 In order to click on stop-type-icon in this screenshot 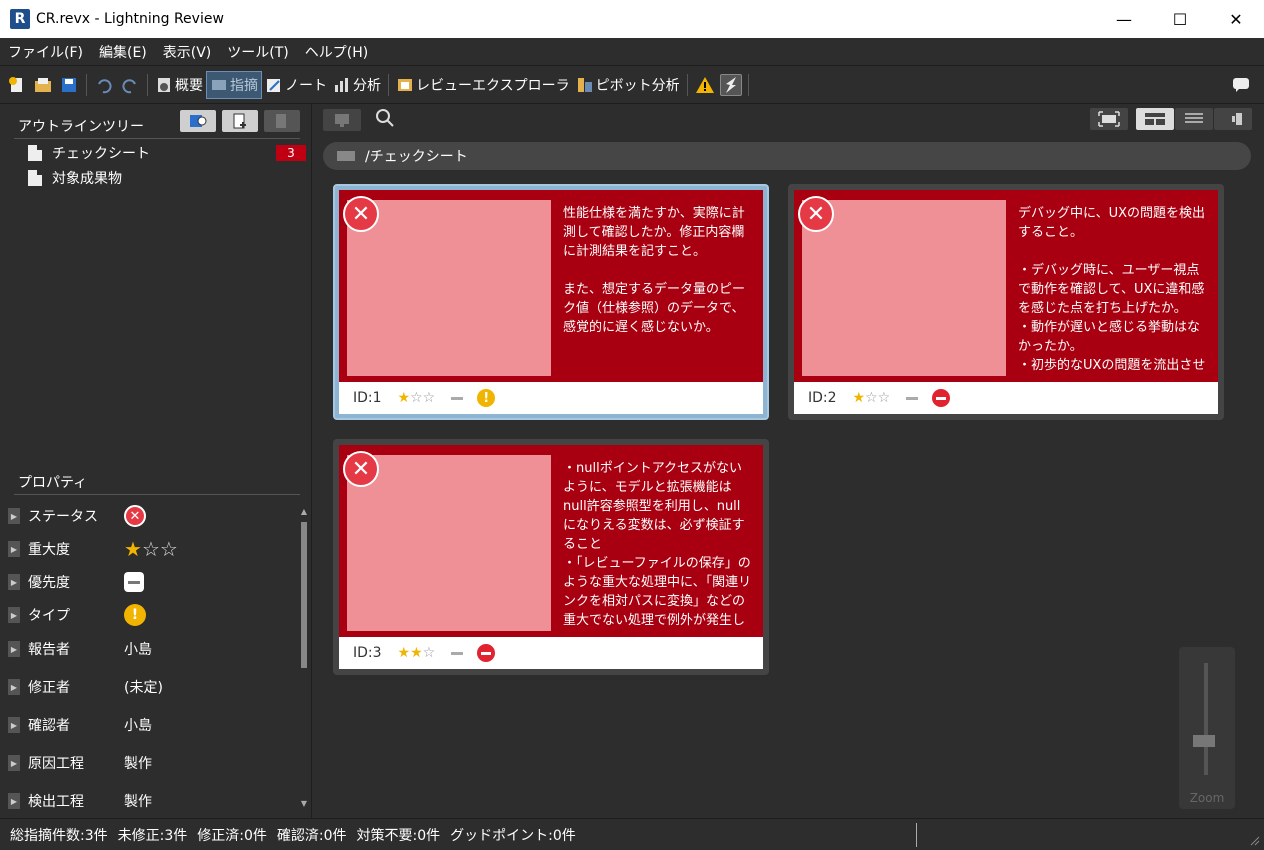, I will do `click(941, 398)`.